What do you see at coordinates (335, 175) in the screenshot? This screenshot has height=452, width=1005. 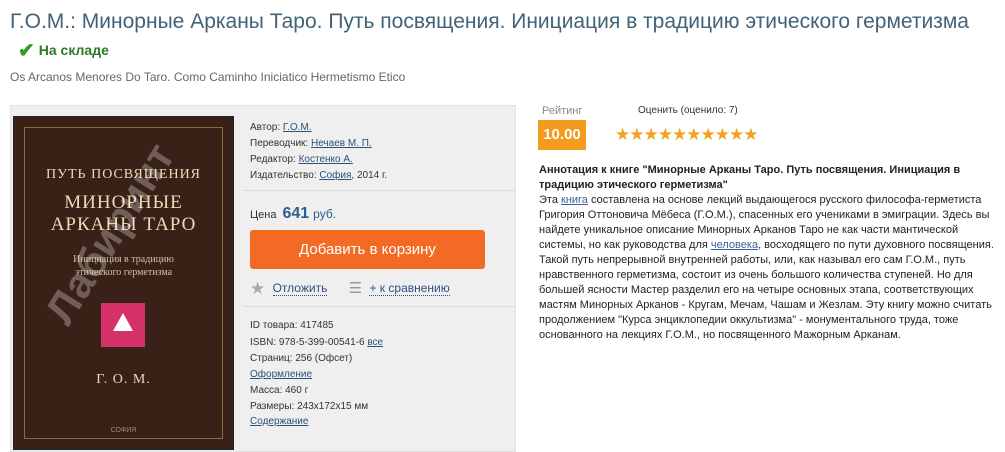 I see `publisher-link: София` at bounding box center [335, 175].